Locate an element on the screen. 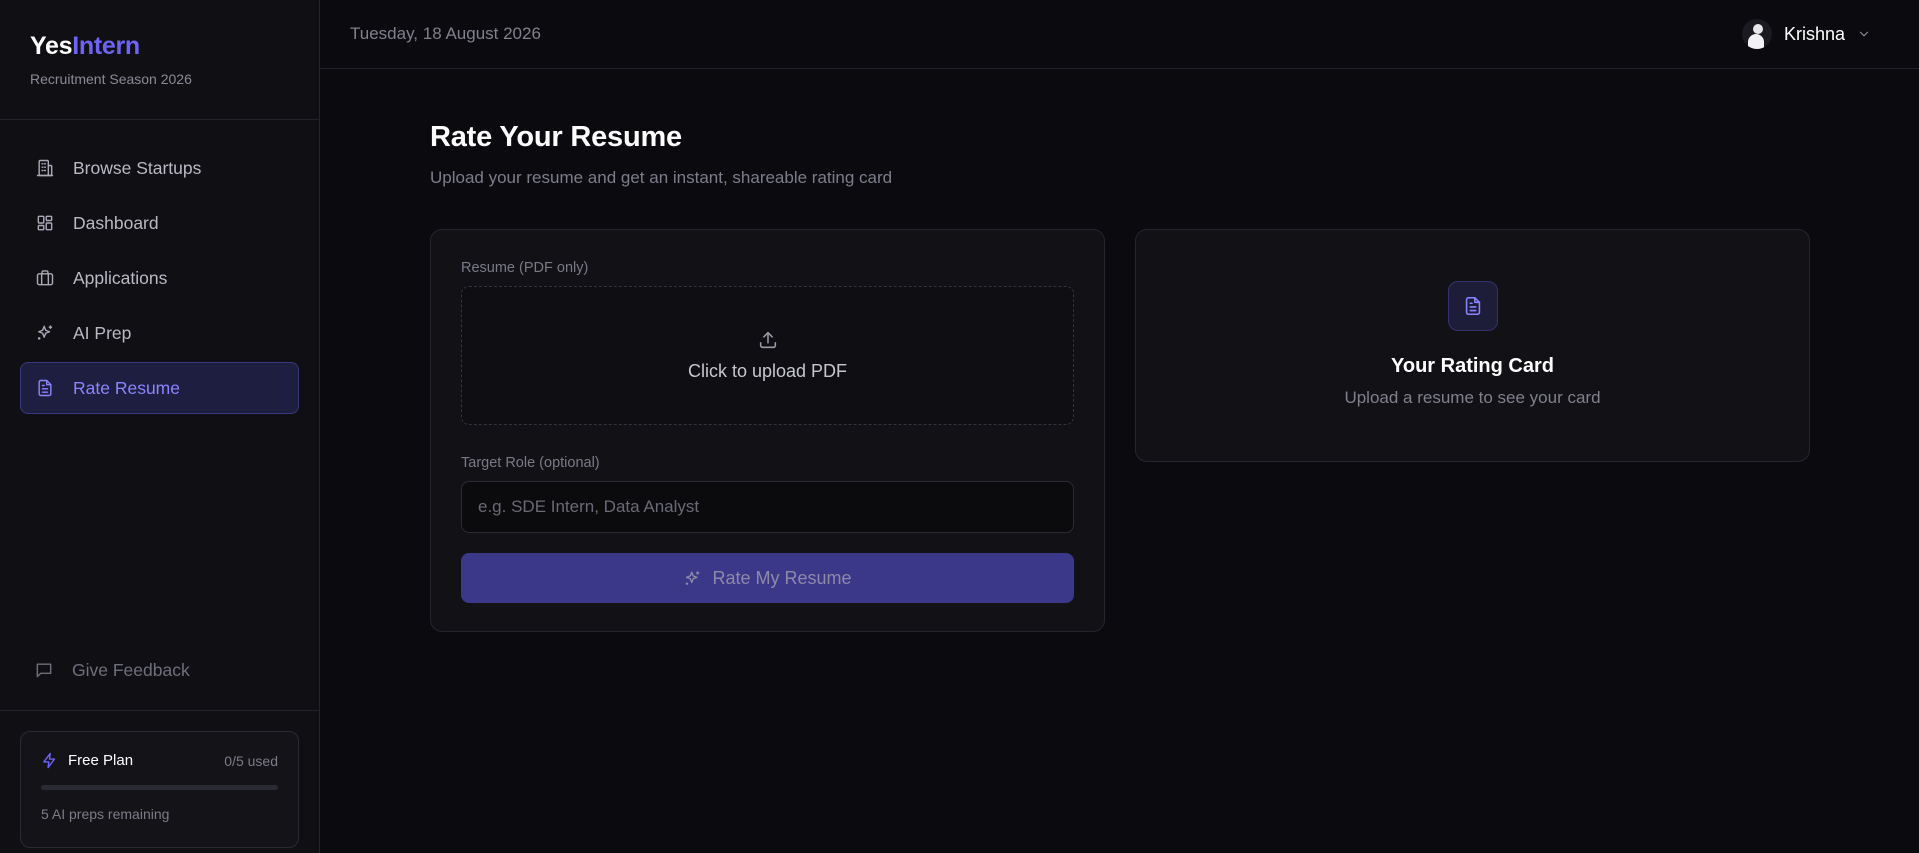 The image size is (1919, 853). rating-card-icon-tile is located at coordinates (1472, 306).